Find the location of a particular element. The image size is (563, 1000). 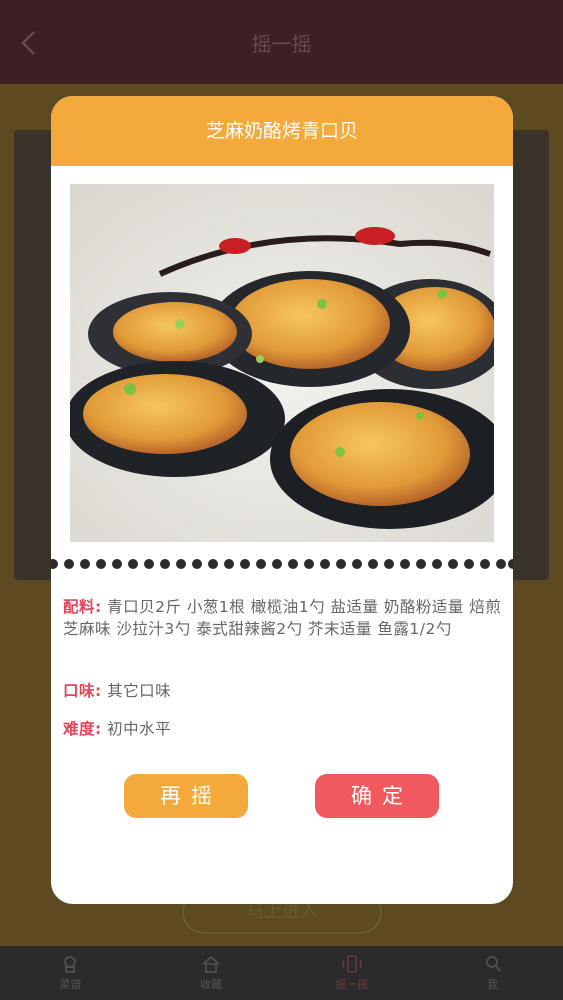

tab-shake: 摇一摇 is located at coordinates (352, 973).